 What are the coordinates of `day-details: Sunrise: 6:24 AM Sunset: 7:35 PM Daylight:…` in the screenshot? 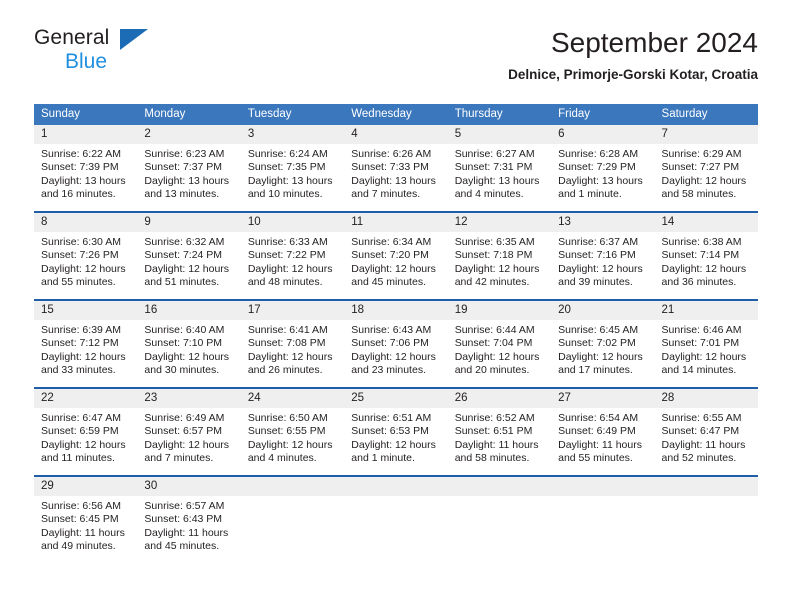 It's located at (292, 177).